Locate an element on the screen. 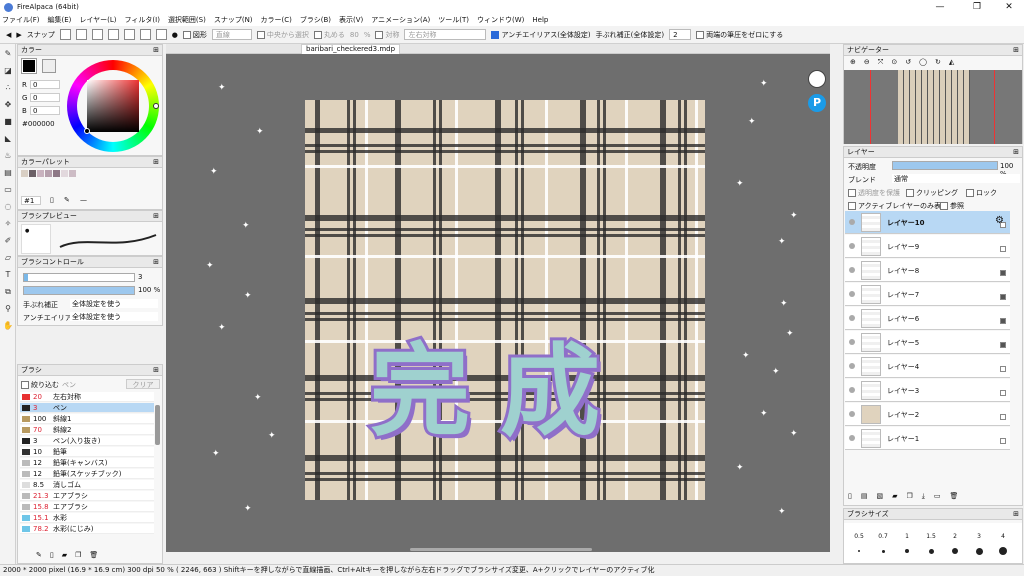 The height and width of the screenshot is (576, 1024). shape-checkbox: 図形 is located at coordinates (194, 35).